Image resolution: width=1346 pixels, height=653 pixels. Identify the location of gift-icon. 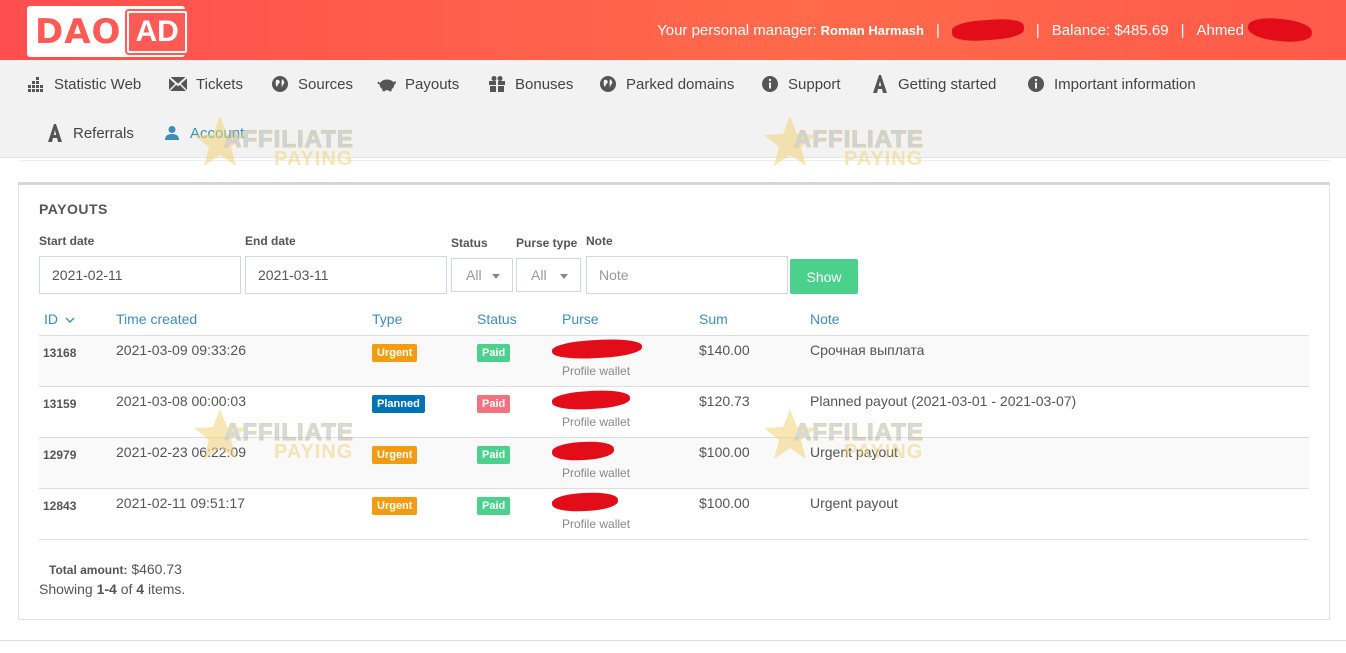
(497, 84).